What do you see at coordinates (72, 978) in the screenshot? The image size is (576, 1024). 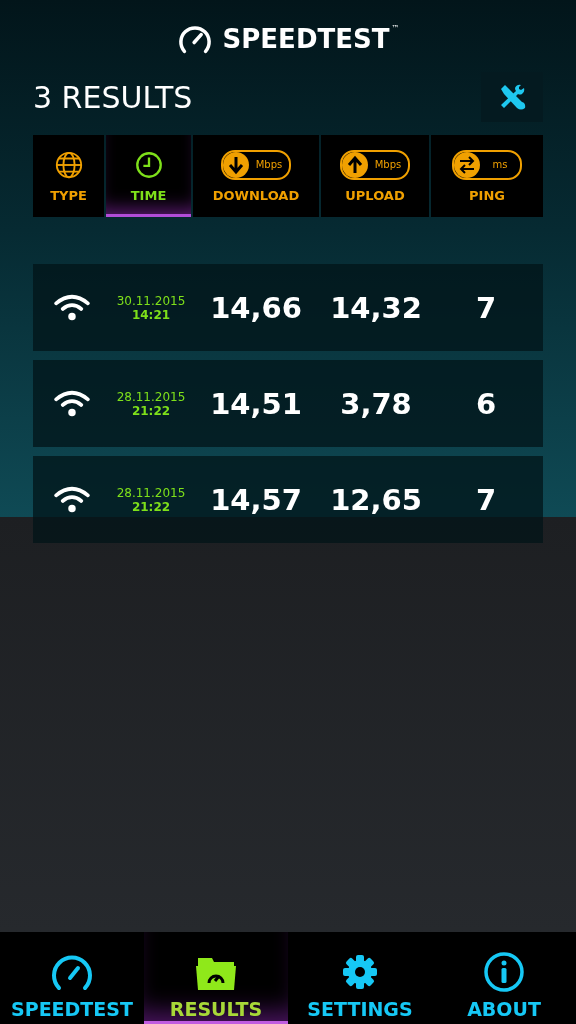 I see `nav-tab: SPEEDTEST` at bounding box center [72, 978].